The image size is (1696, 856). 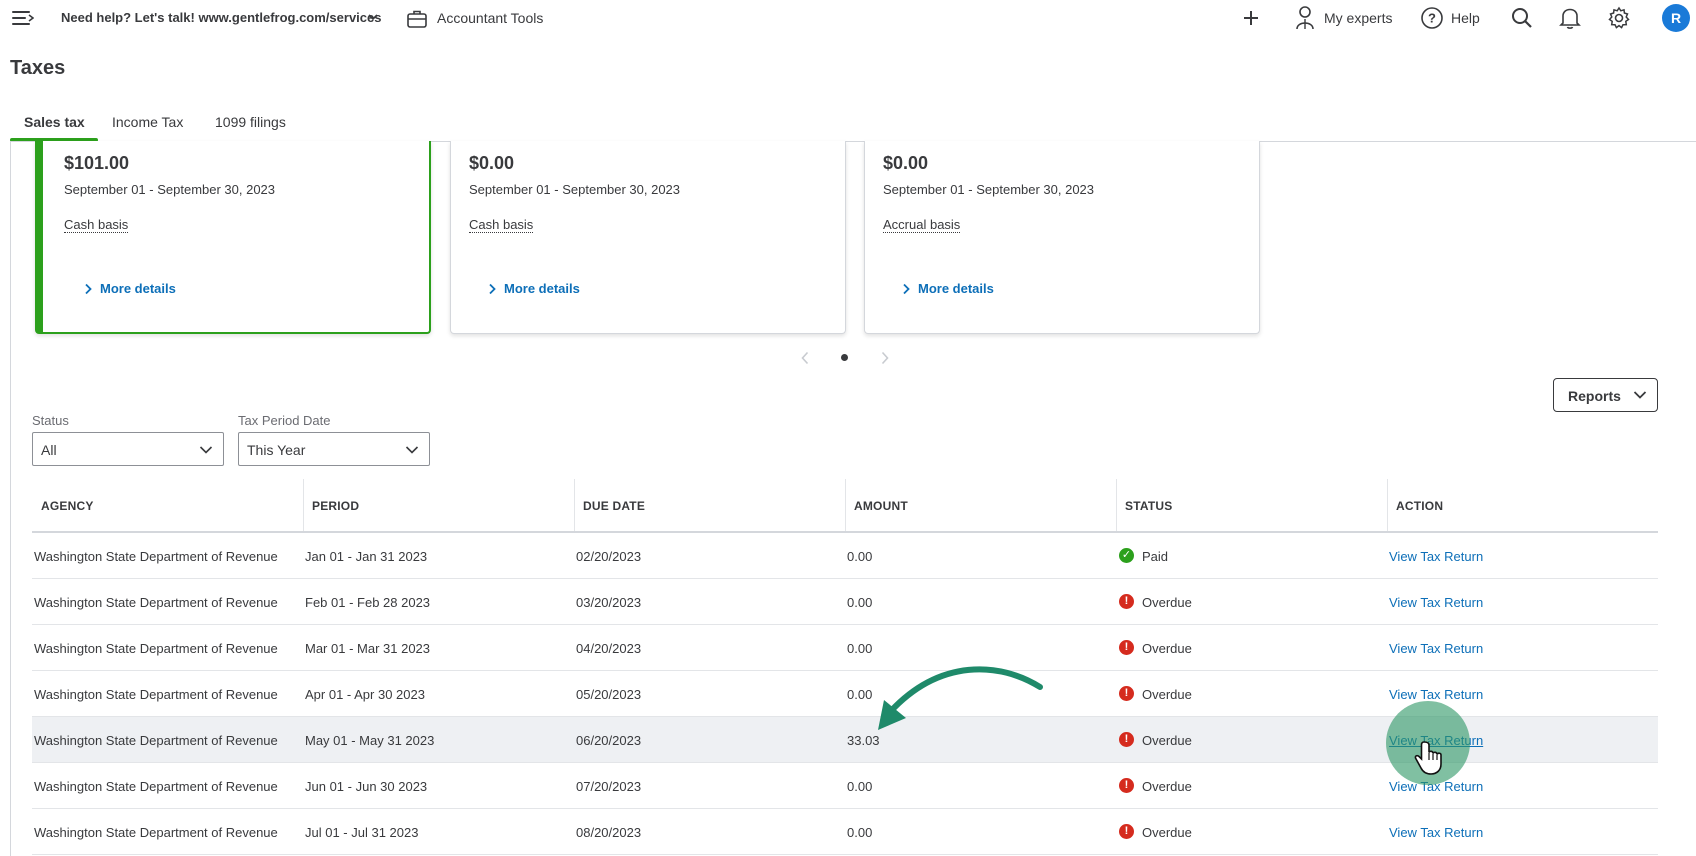 I want to click on column-header-due-date: DUE DATE, so click(x=614, y=506).